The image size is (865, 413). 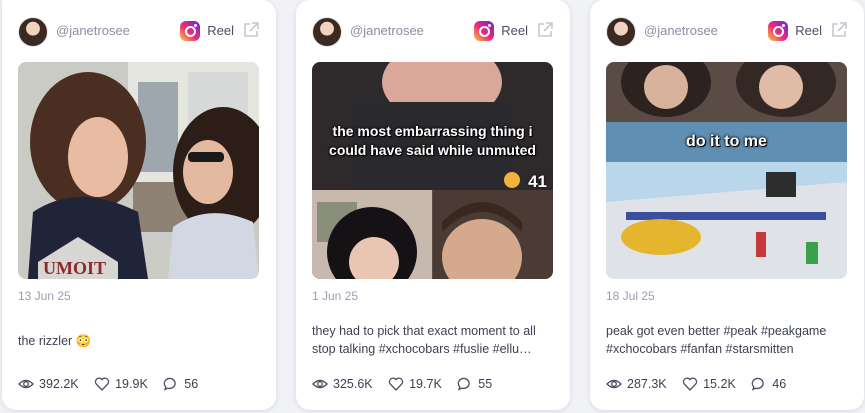 I want to click on comments-stat: 56, so click(x=180, y=384).